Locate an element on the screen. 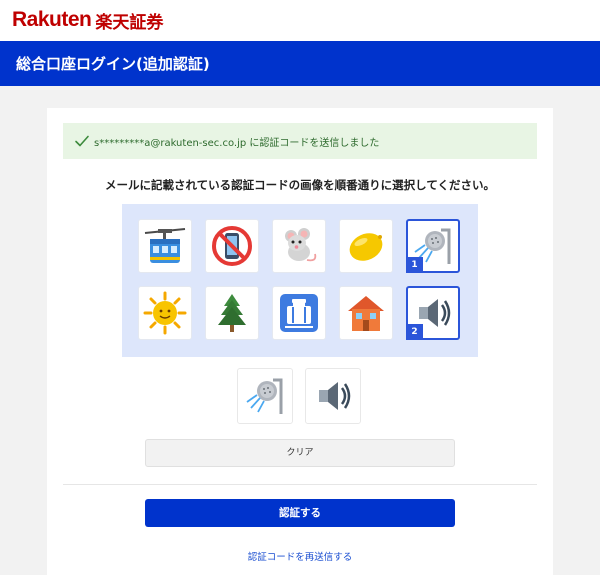 The image size is (600, 575). instruction-text: メールに記載されている認証コードの画像を順番通りに選択してください。 is located at coordinates (300, 185).